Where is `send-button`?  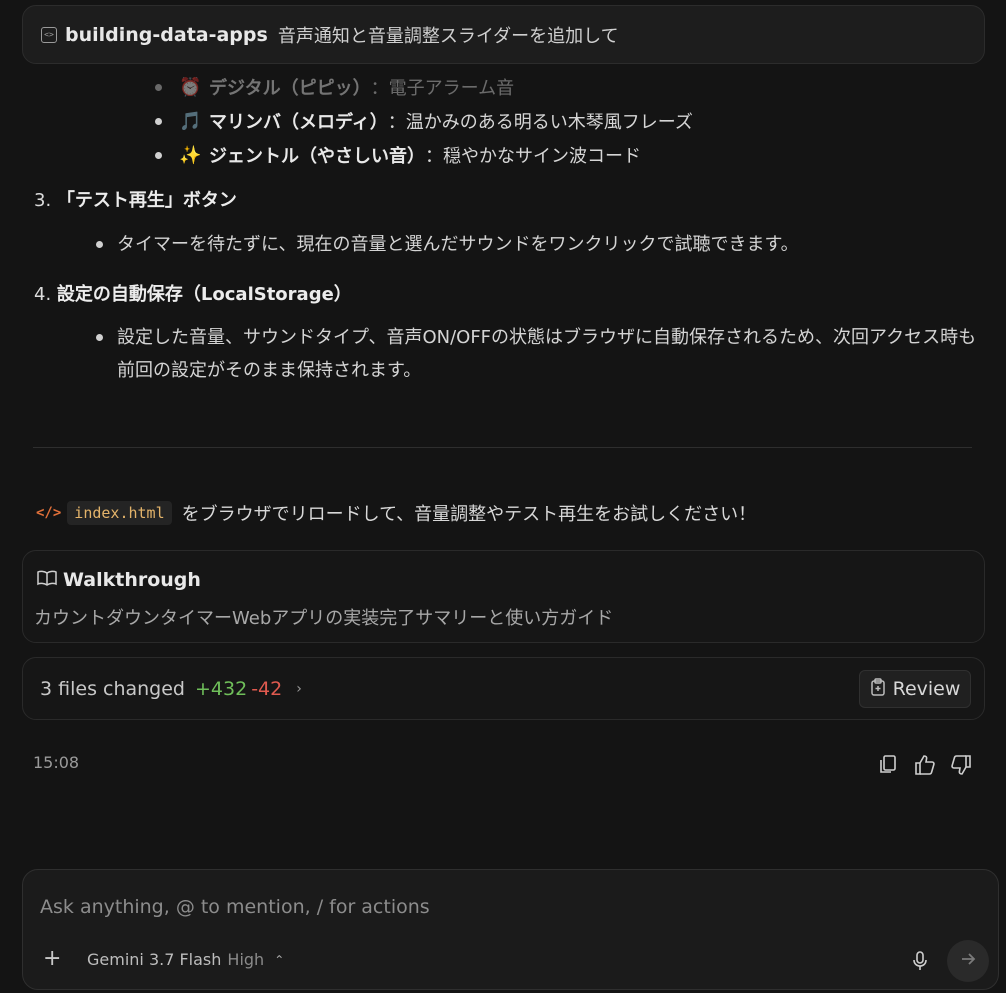
send-button is located at coordinates (968, 961).